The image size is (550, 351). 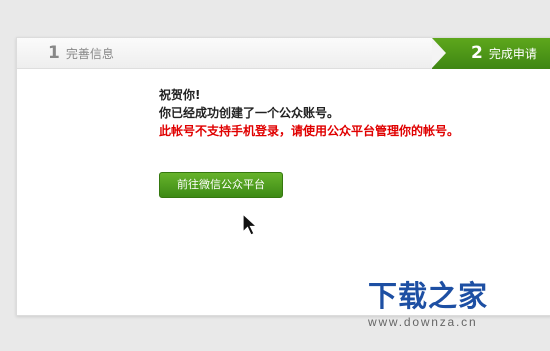 I want to click on step-1-label: 完善信息, so click(x=89, y=53).